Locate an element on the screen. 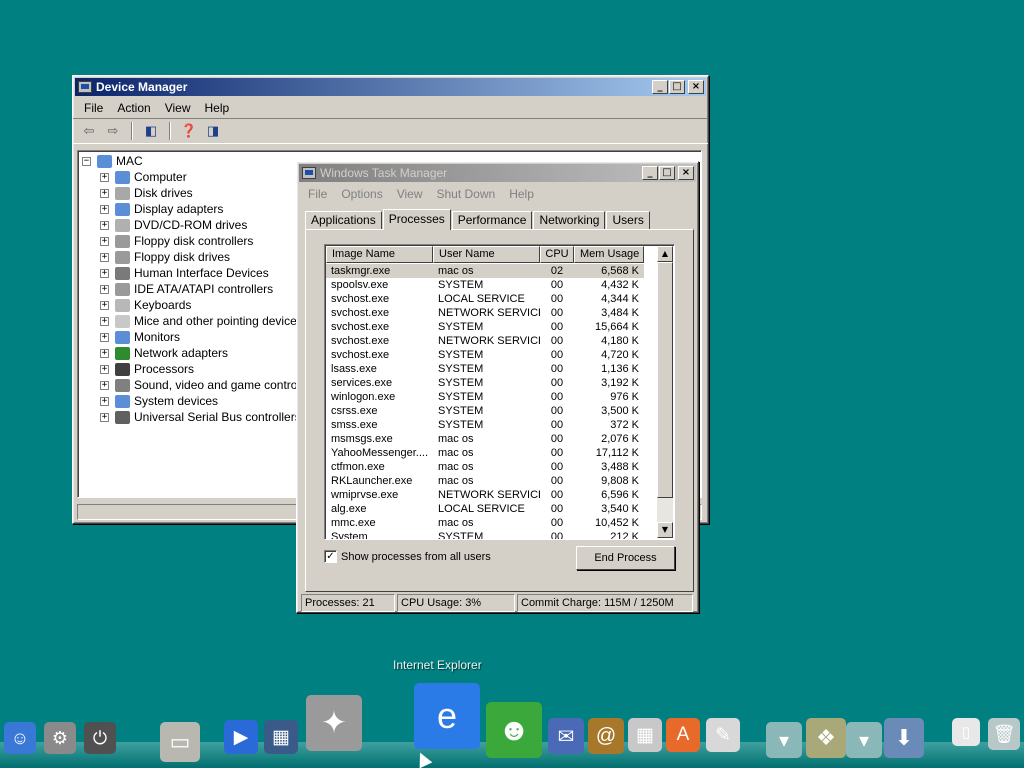  process-row: svchost.exe SYSTEM 00 15,664 K is located at coordinates (485, 327).